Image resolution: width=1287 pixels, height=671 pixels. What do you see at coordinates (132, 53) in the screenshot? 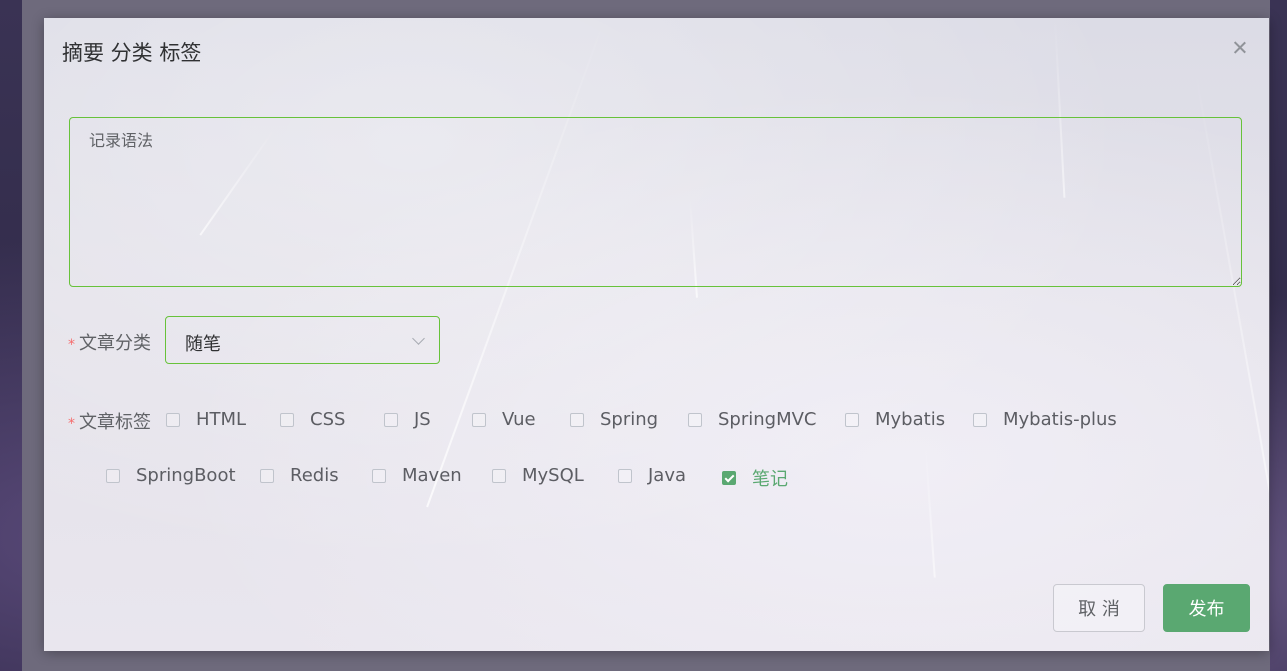
I see `dialog-title: 摘要 分类 标签` at bounding box center [132, 53].